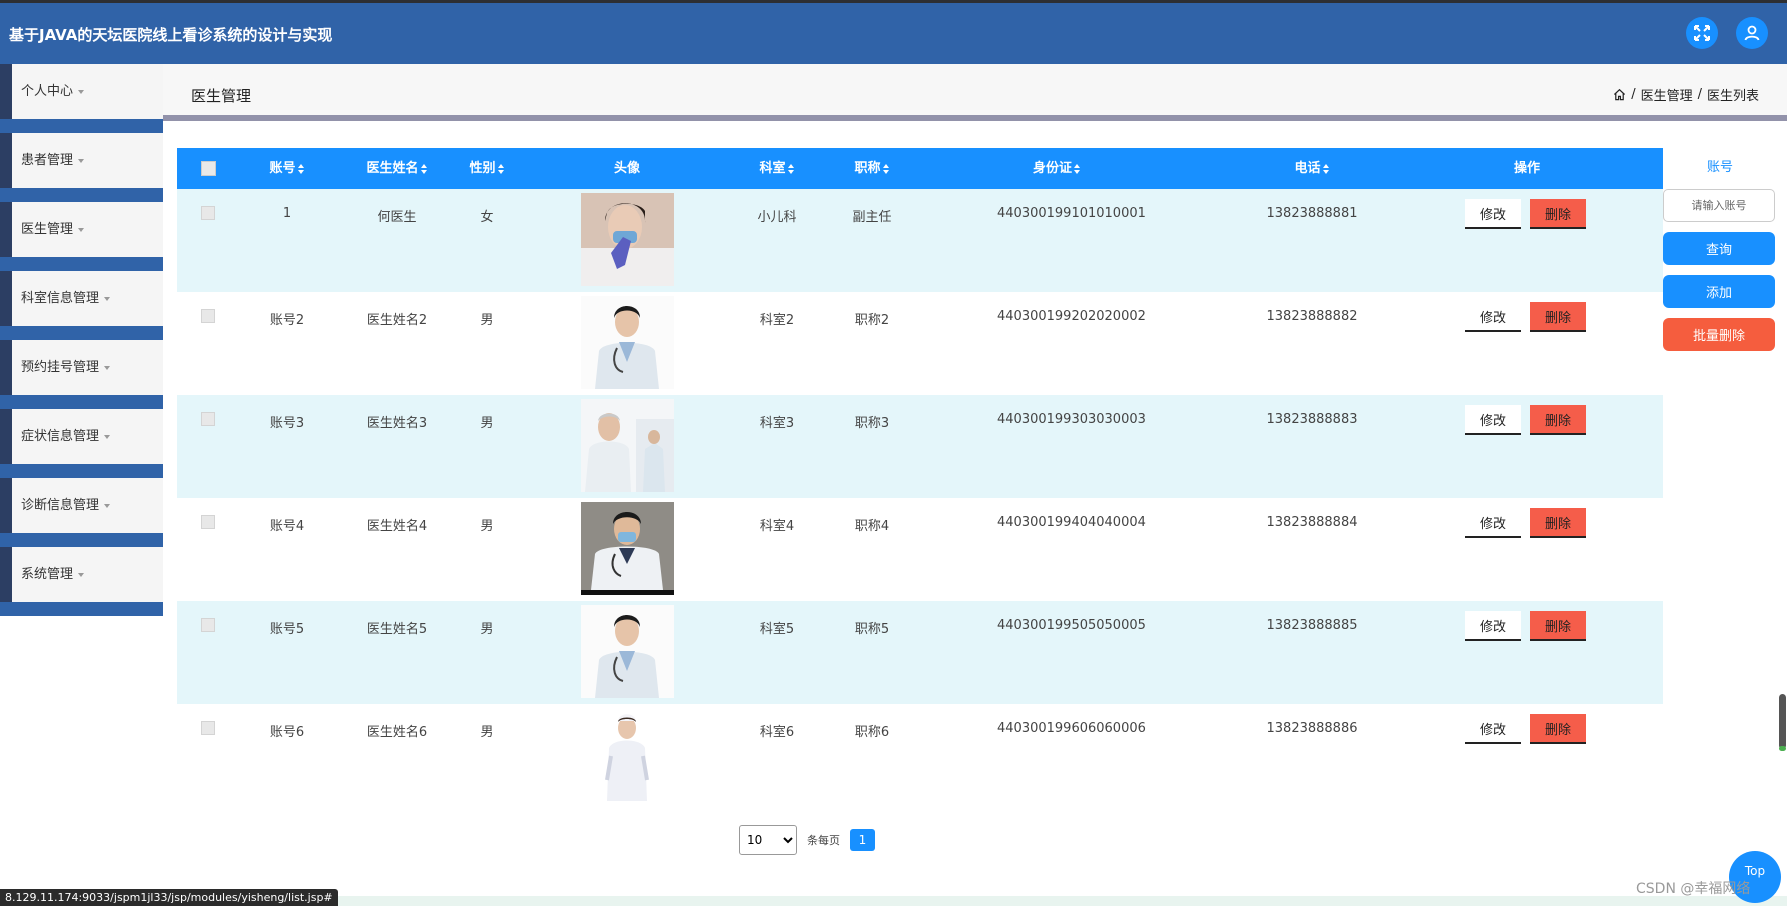  Describe the element at coordinates (287, 320) in the screenshot. I see `cell-account: 账号2` at that location.